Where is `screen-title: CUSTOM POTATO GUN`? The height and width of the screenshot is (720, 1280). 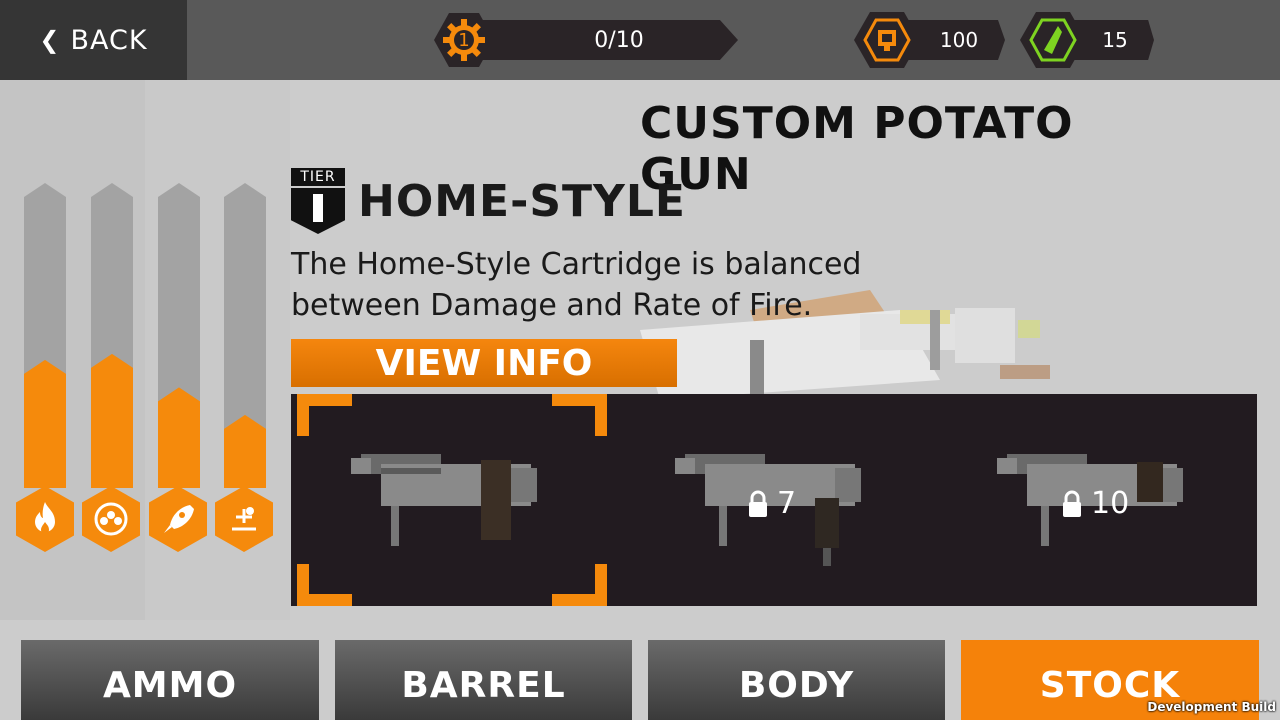
screen-title: CUSTOM POTATO GUN is located at coordinates (857, 149).